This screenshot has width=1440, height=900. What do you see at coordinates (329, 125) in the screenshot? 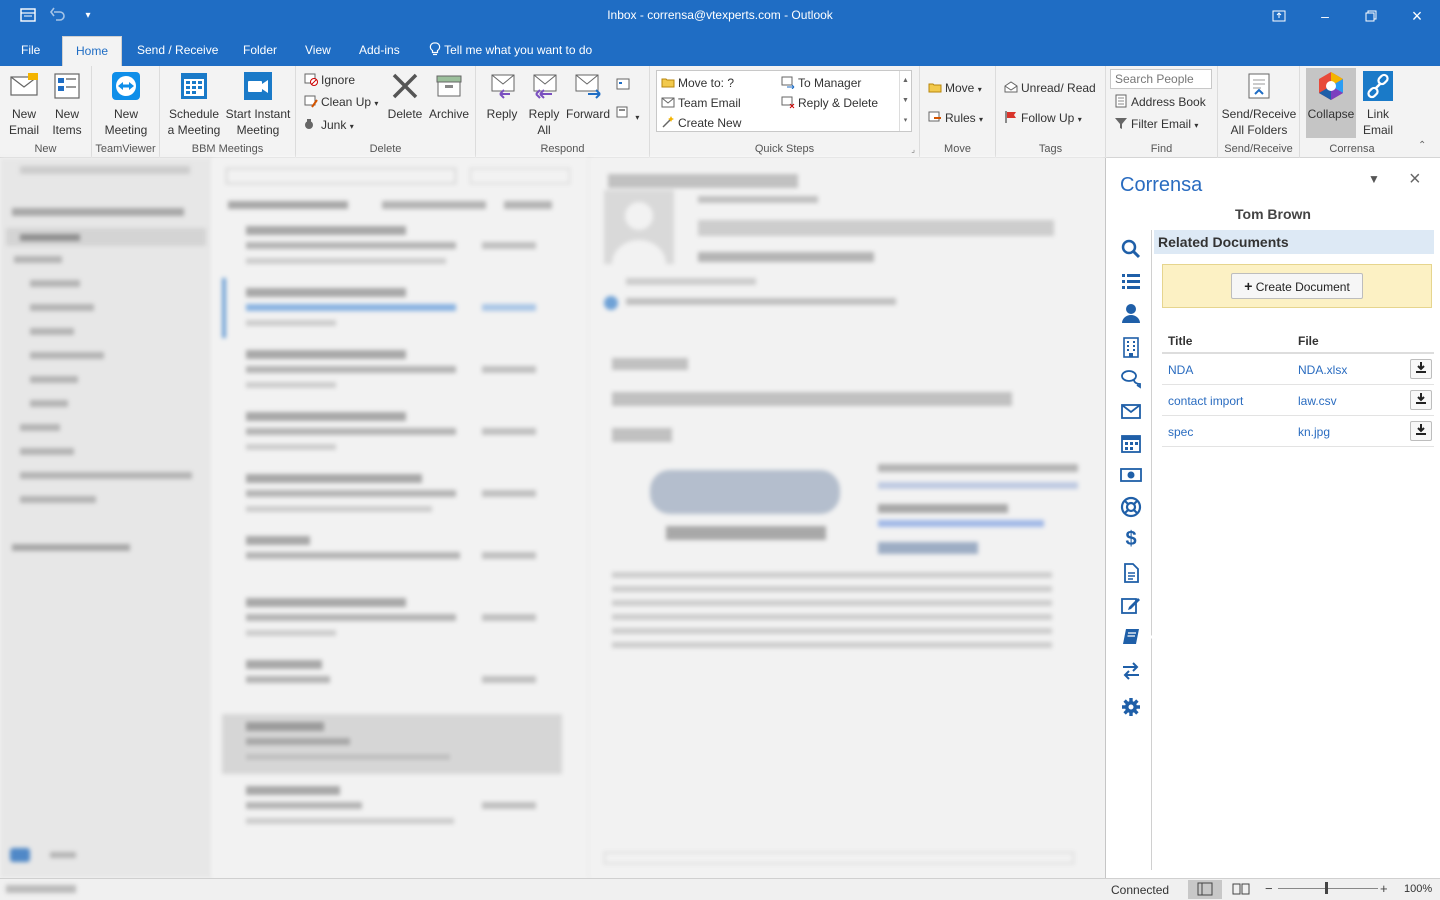
I see `junk-button: Junk ▾` at bounding box center [329, 125].